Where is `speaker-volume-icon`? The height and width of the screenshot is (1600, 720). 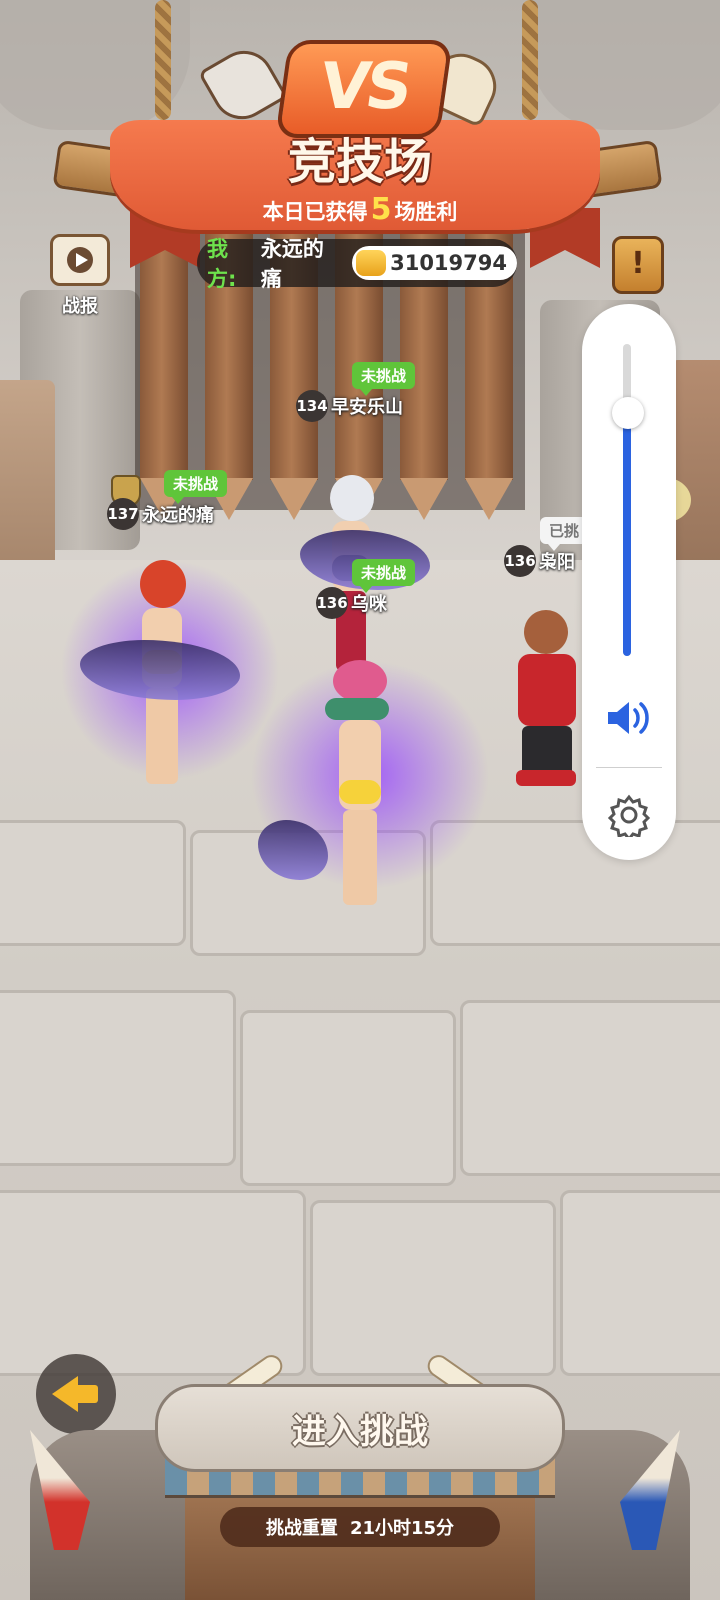 speaker-volume-icon is located at coordinates (629, 718).